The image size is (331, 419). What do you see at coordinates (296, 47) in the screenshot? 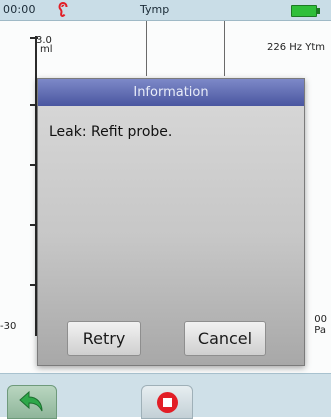
I see `probe-frequency: 226 Hz Ytm` at bounding box center [296, 47].